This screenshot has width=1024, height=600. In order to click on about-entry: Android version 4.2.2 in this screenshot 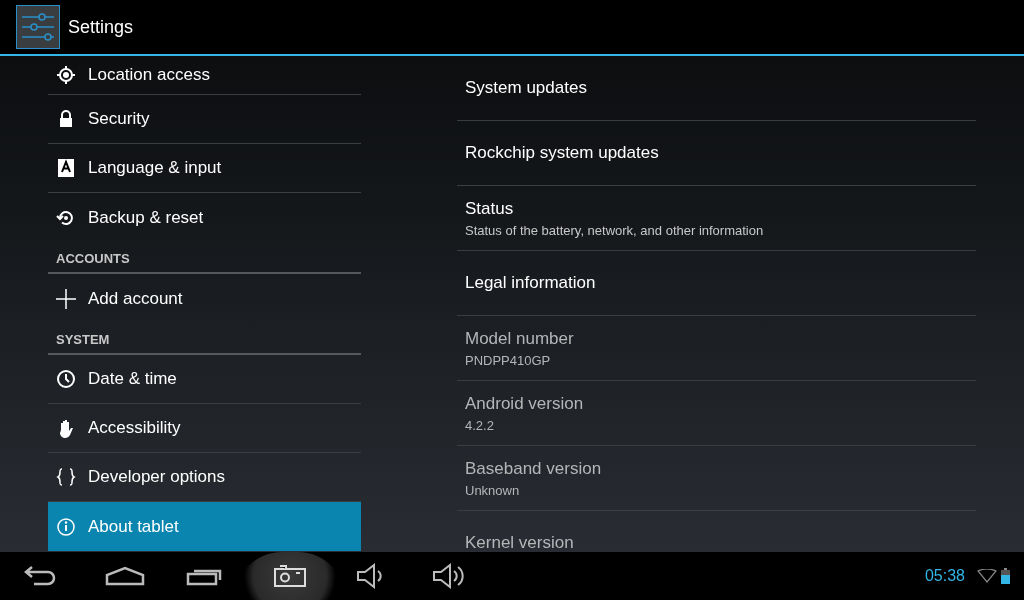, I will do `click(716, 413)`.